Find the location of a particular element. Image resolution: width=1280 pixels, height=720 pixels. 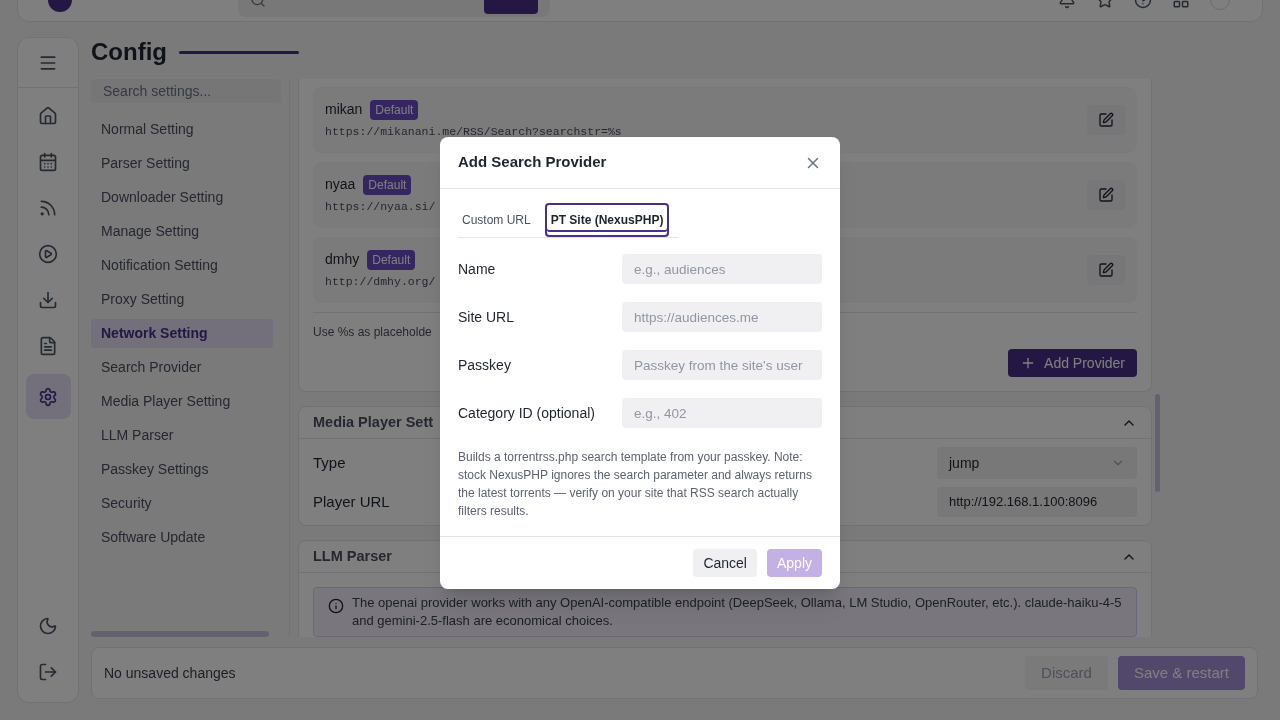

provider-url: http://dmhy.org/ is located at coordinates (380, 282).